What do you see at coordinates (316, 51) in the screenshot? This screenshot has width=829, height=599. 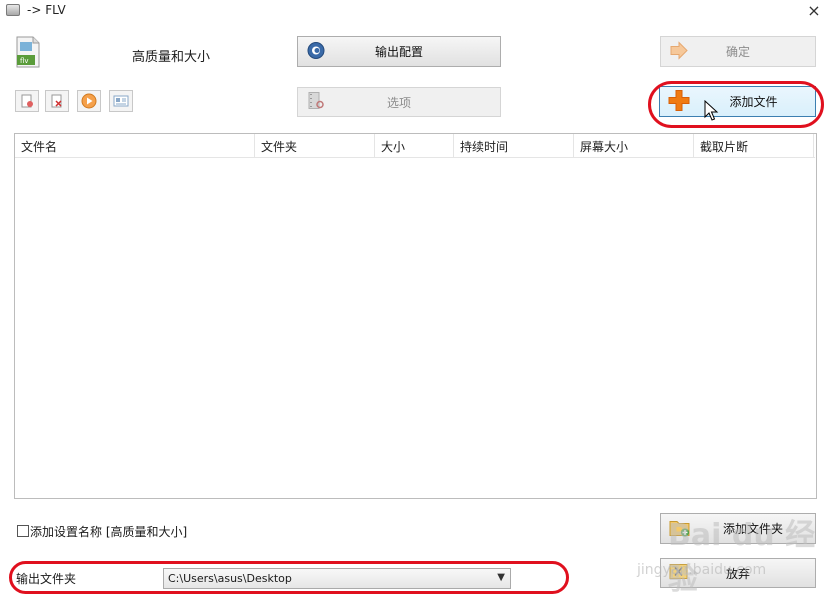 I see `config-gear-icon` at bounding box center [316, 51].